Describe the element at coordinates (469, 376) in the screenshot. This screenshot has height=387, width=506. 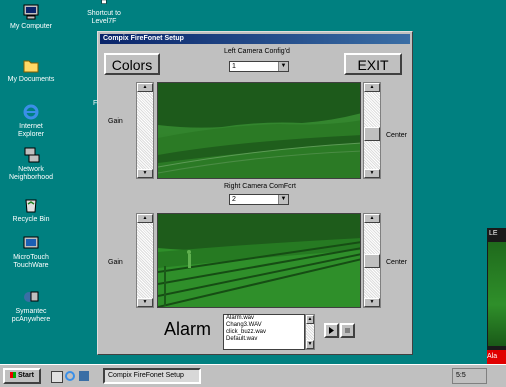
I see `system-tray: 5:5` at that location.